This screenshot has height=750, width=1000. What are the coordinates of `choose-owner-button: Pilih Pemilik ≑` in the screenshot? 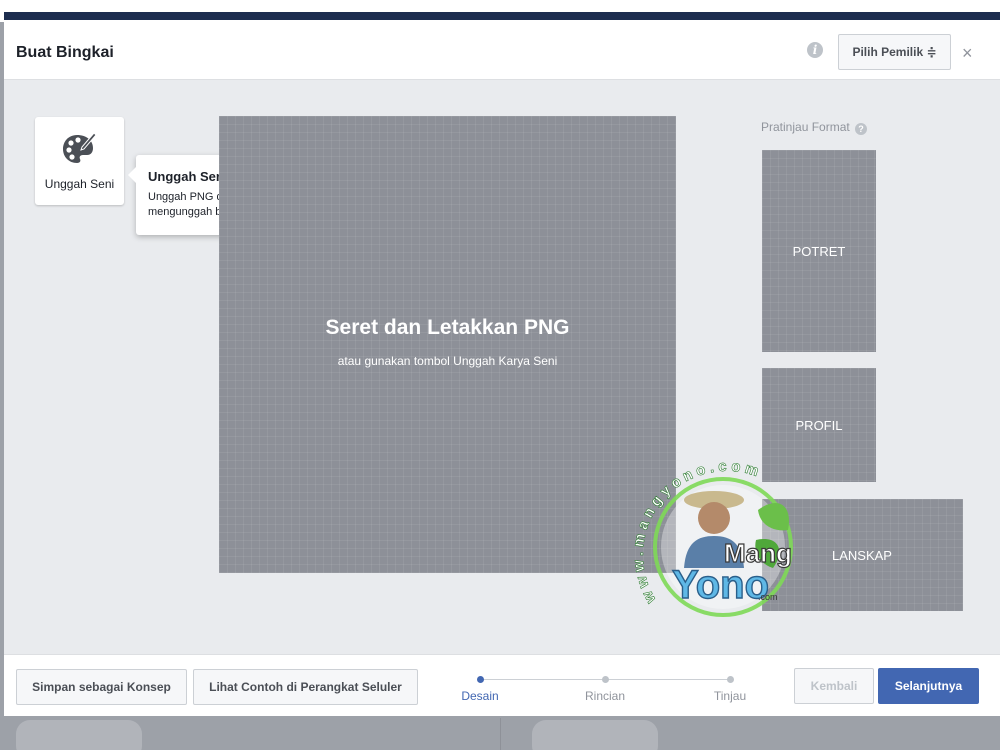 It's located at (894, 52).